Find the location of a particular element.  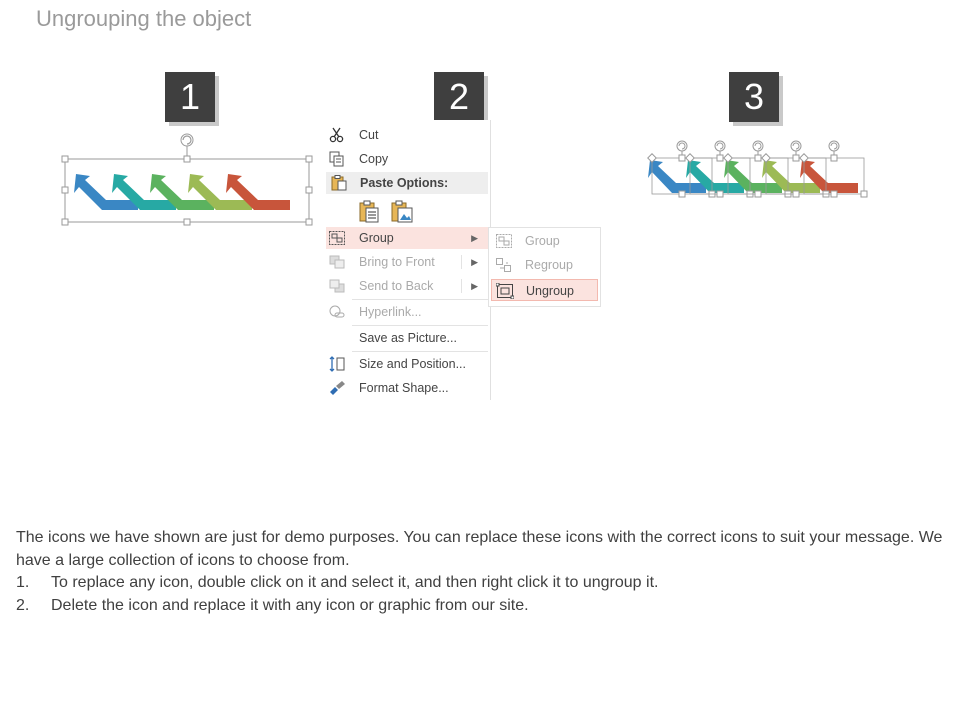

submenu-item-regroup: Regroup is located at coordinates (544, 265).